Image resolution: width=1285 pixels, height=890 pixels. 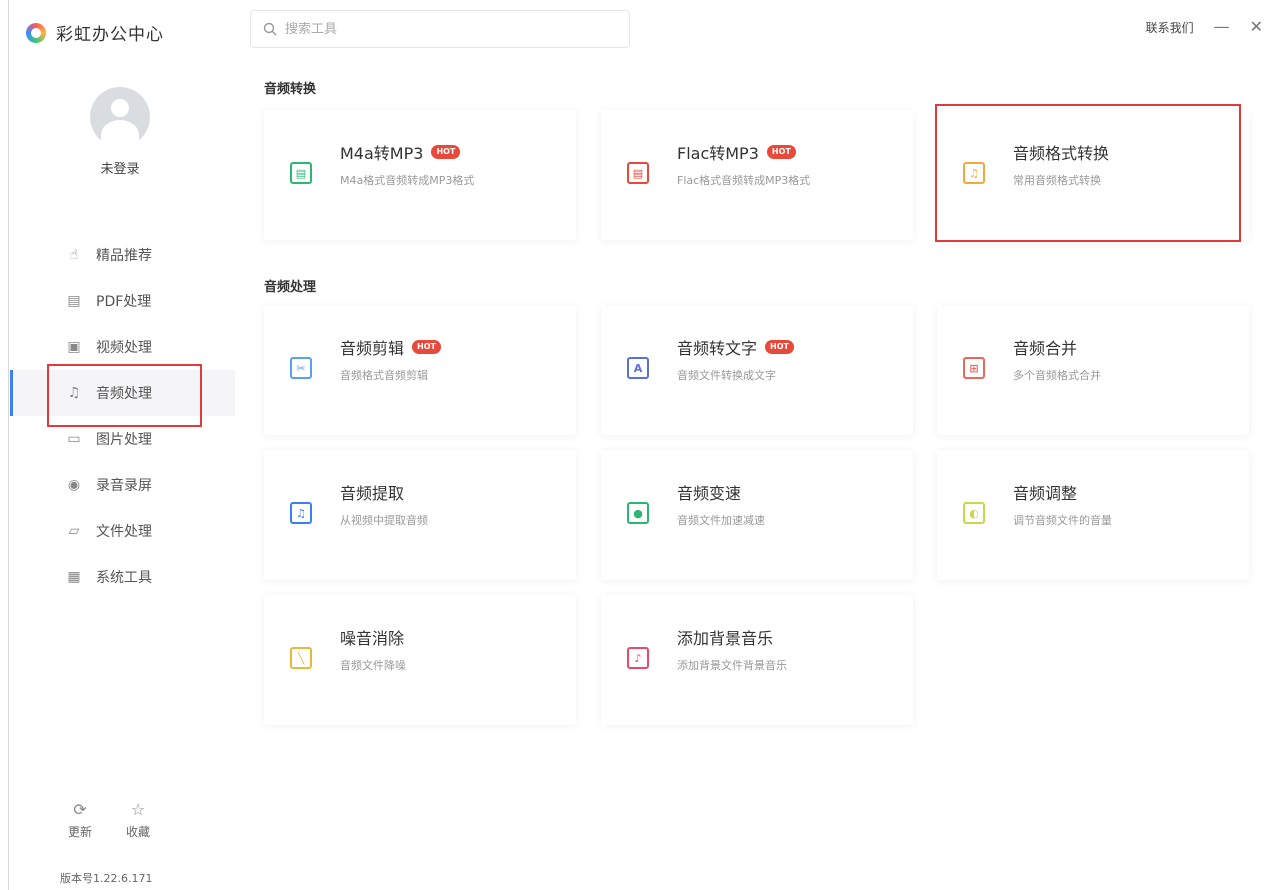 I want to click on search-icon, so click(x=270, y=29).